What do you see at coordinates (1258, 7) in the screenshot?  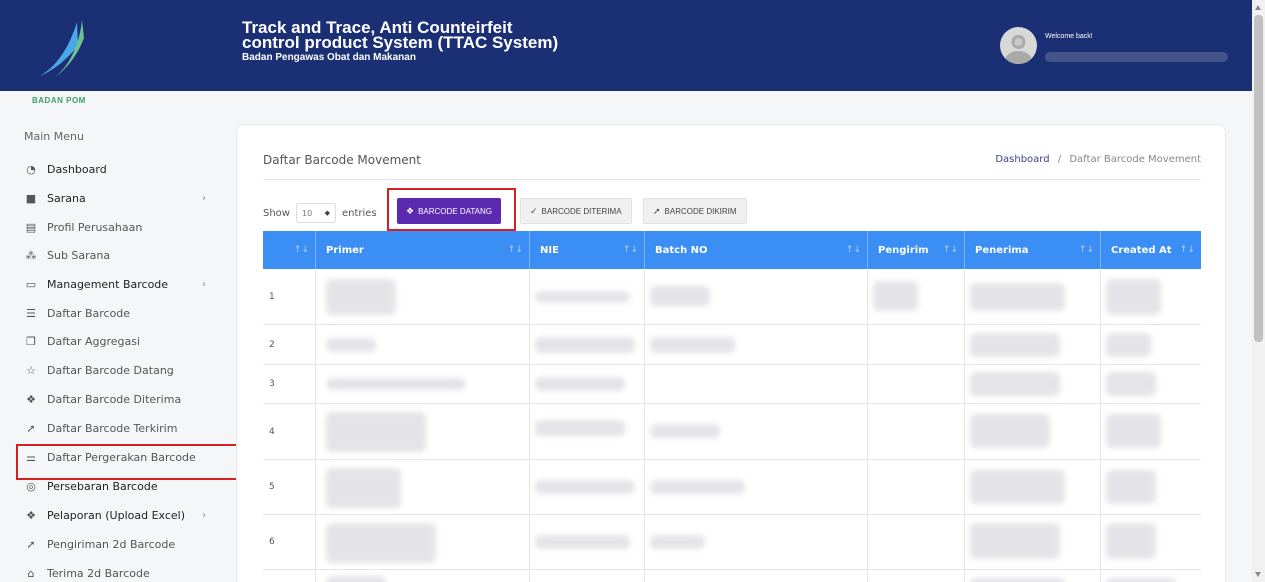 I see `scroll-up-icon` at bounding box center [1258, 7].